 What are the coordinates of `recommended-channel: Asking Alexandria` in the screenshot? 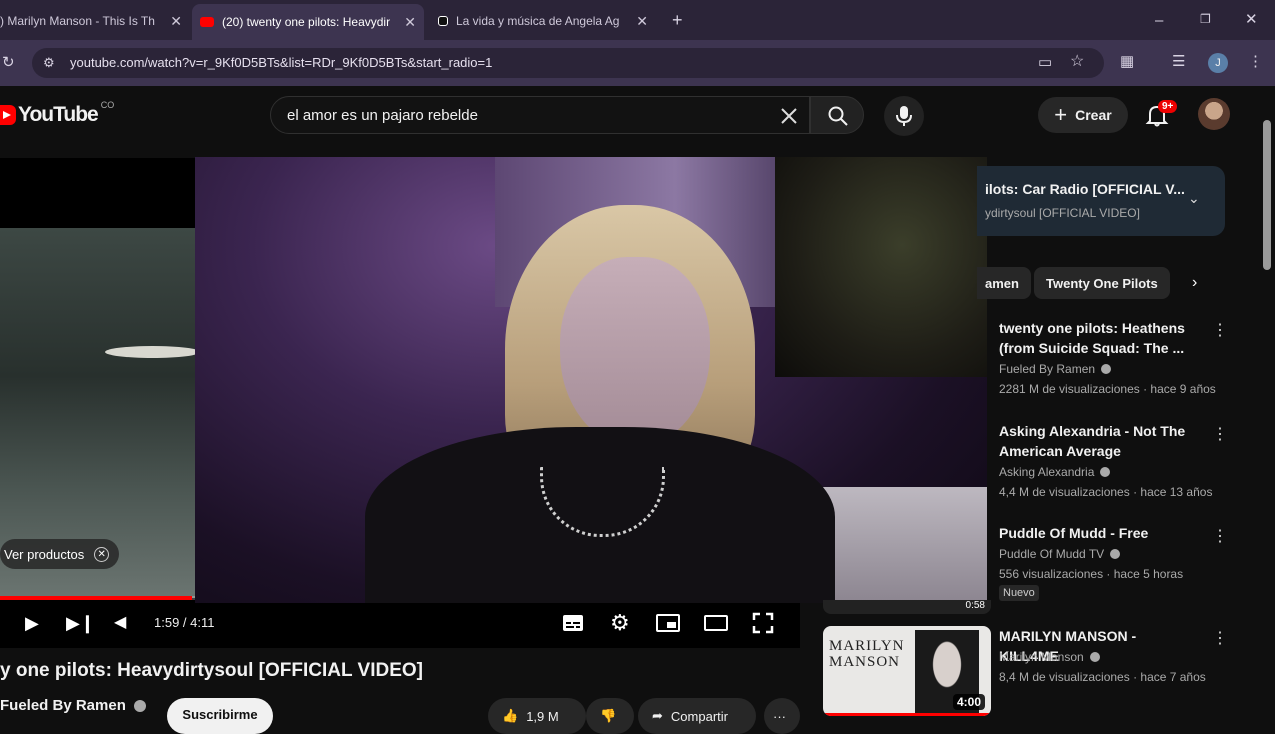 It's located at (1055, 472).